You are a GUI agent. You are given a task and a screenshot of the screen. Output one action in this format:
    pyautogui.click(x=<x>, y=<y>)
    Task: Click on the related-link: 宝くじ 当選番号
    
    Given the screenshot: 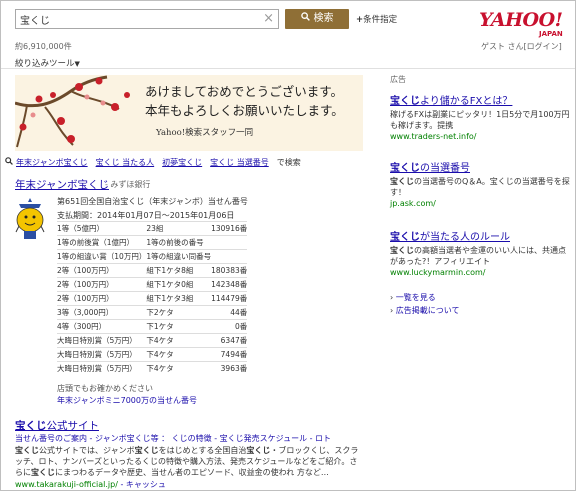 What is the action you would take?
    pyautogui.click(x=239, y=162)
    